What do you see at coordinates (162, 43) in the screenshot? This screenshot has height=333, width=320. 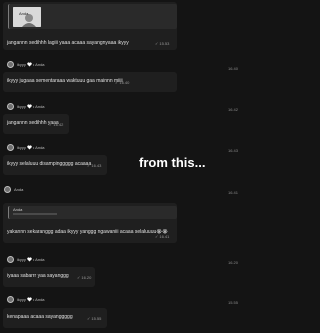 I see `message-time: ✓15.53` at bounding box center [162, 43].